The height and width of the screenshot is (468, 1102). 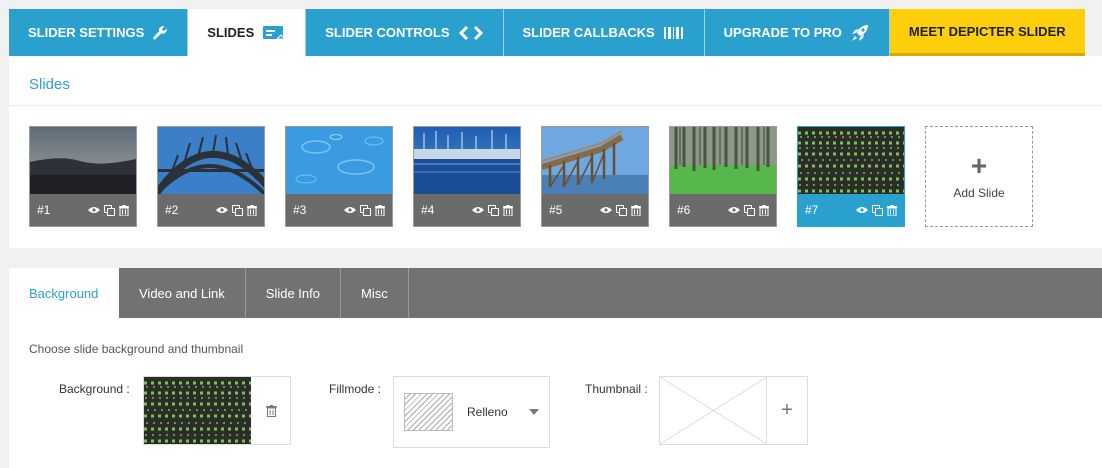 I want to click on slide-thumbnail-steel-bridge, so click(x=211, y=160).